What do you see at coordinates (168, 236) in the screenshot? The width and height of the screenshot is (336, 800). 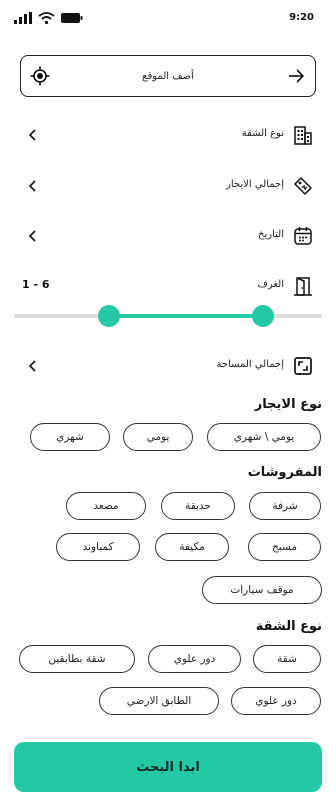 I see `filter-date: التاريخ` at bounding box center [168, 236].